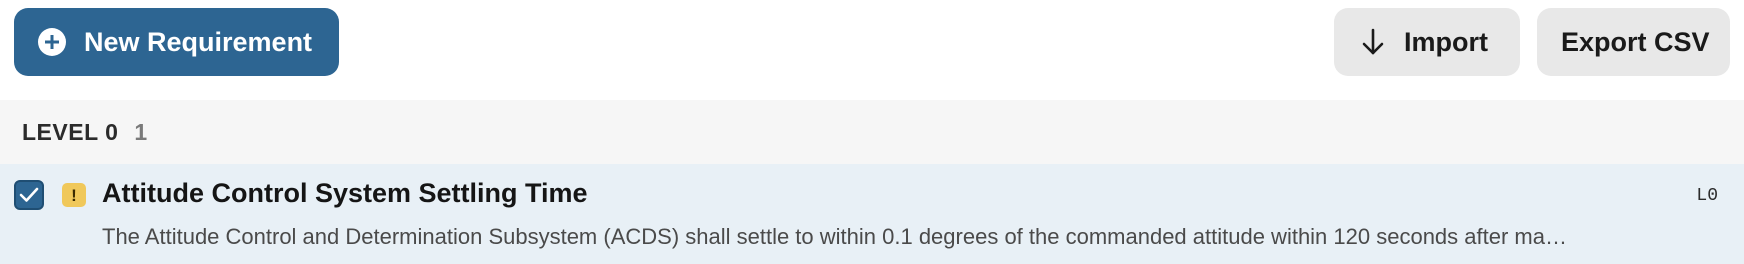 Image resolution: width=1744 pixels, height=264 pixels. Describe the element at coordinates (52, 42) in the screenshot. I see `plus-circle-icon` at that location.